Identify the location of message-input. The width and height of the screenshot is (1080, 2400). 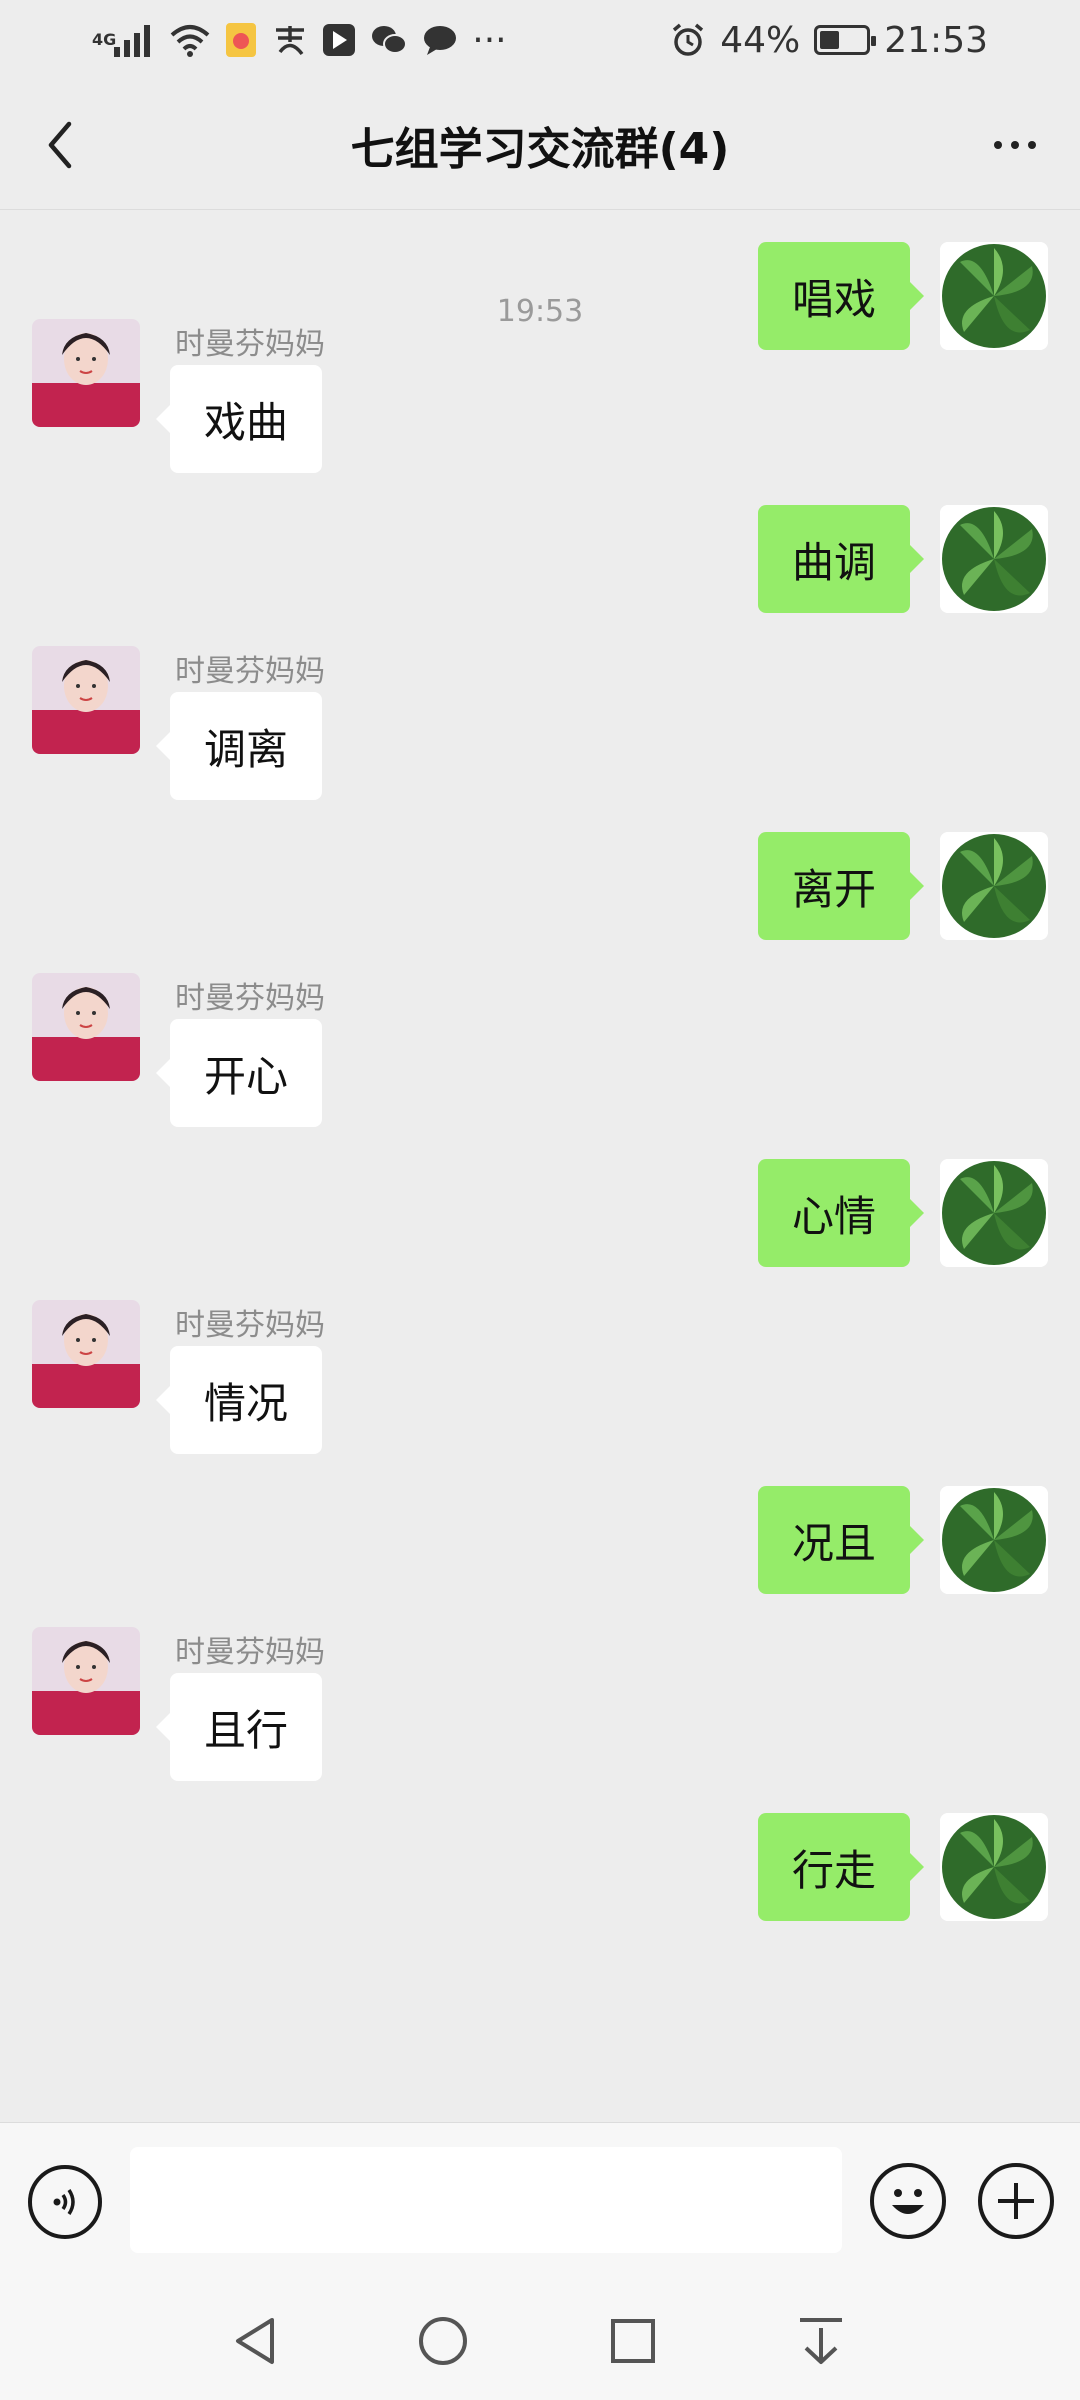
(486, 2200).